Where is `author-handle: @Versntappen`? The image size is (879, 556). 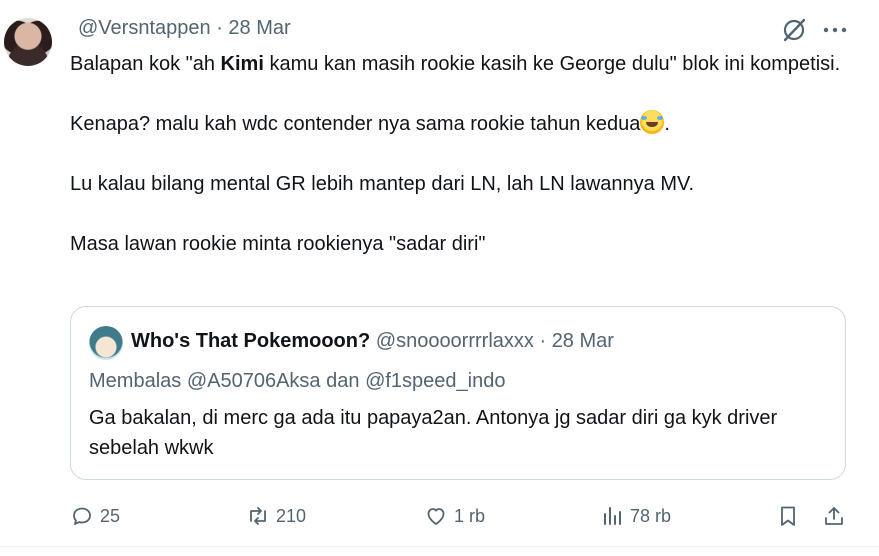 author-handle: @Versntappen is located at coordinates (144, 28).